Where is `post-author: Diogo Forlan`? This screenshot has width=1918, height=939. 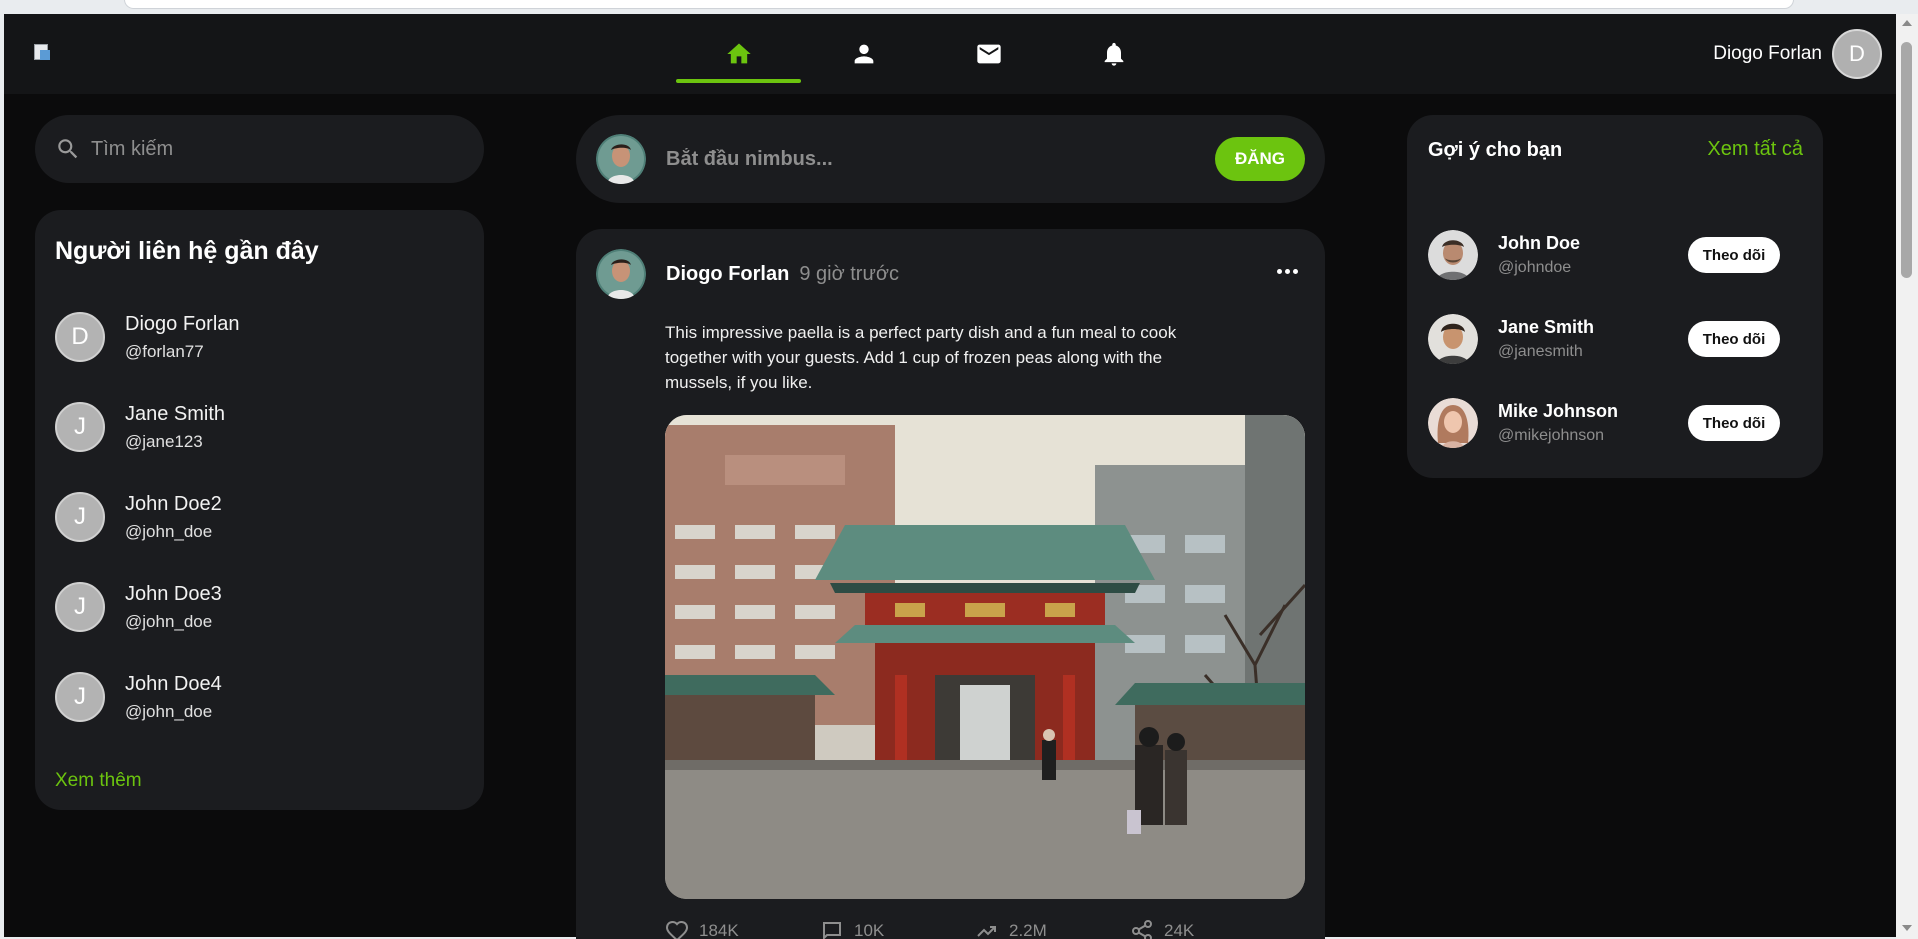 post-author: Diogo Forlan is located at coordinates (727, 274).